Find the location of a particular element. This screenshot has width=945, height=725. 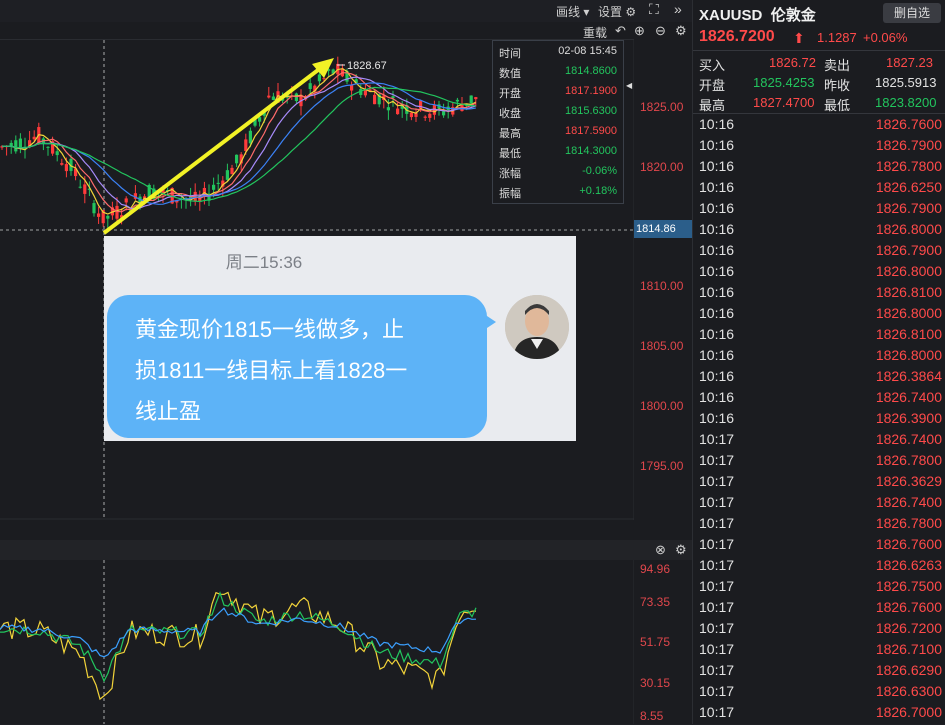

tick-price: 1826.6250 is located at coordinates (908, 187).